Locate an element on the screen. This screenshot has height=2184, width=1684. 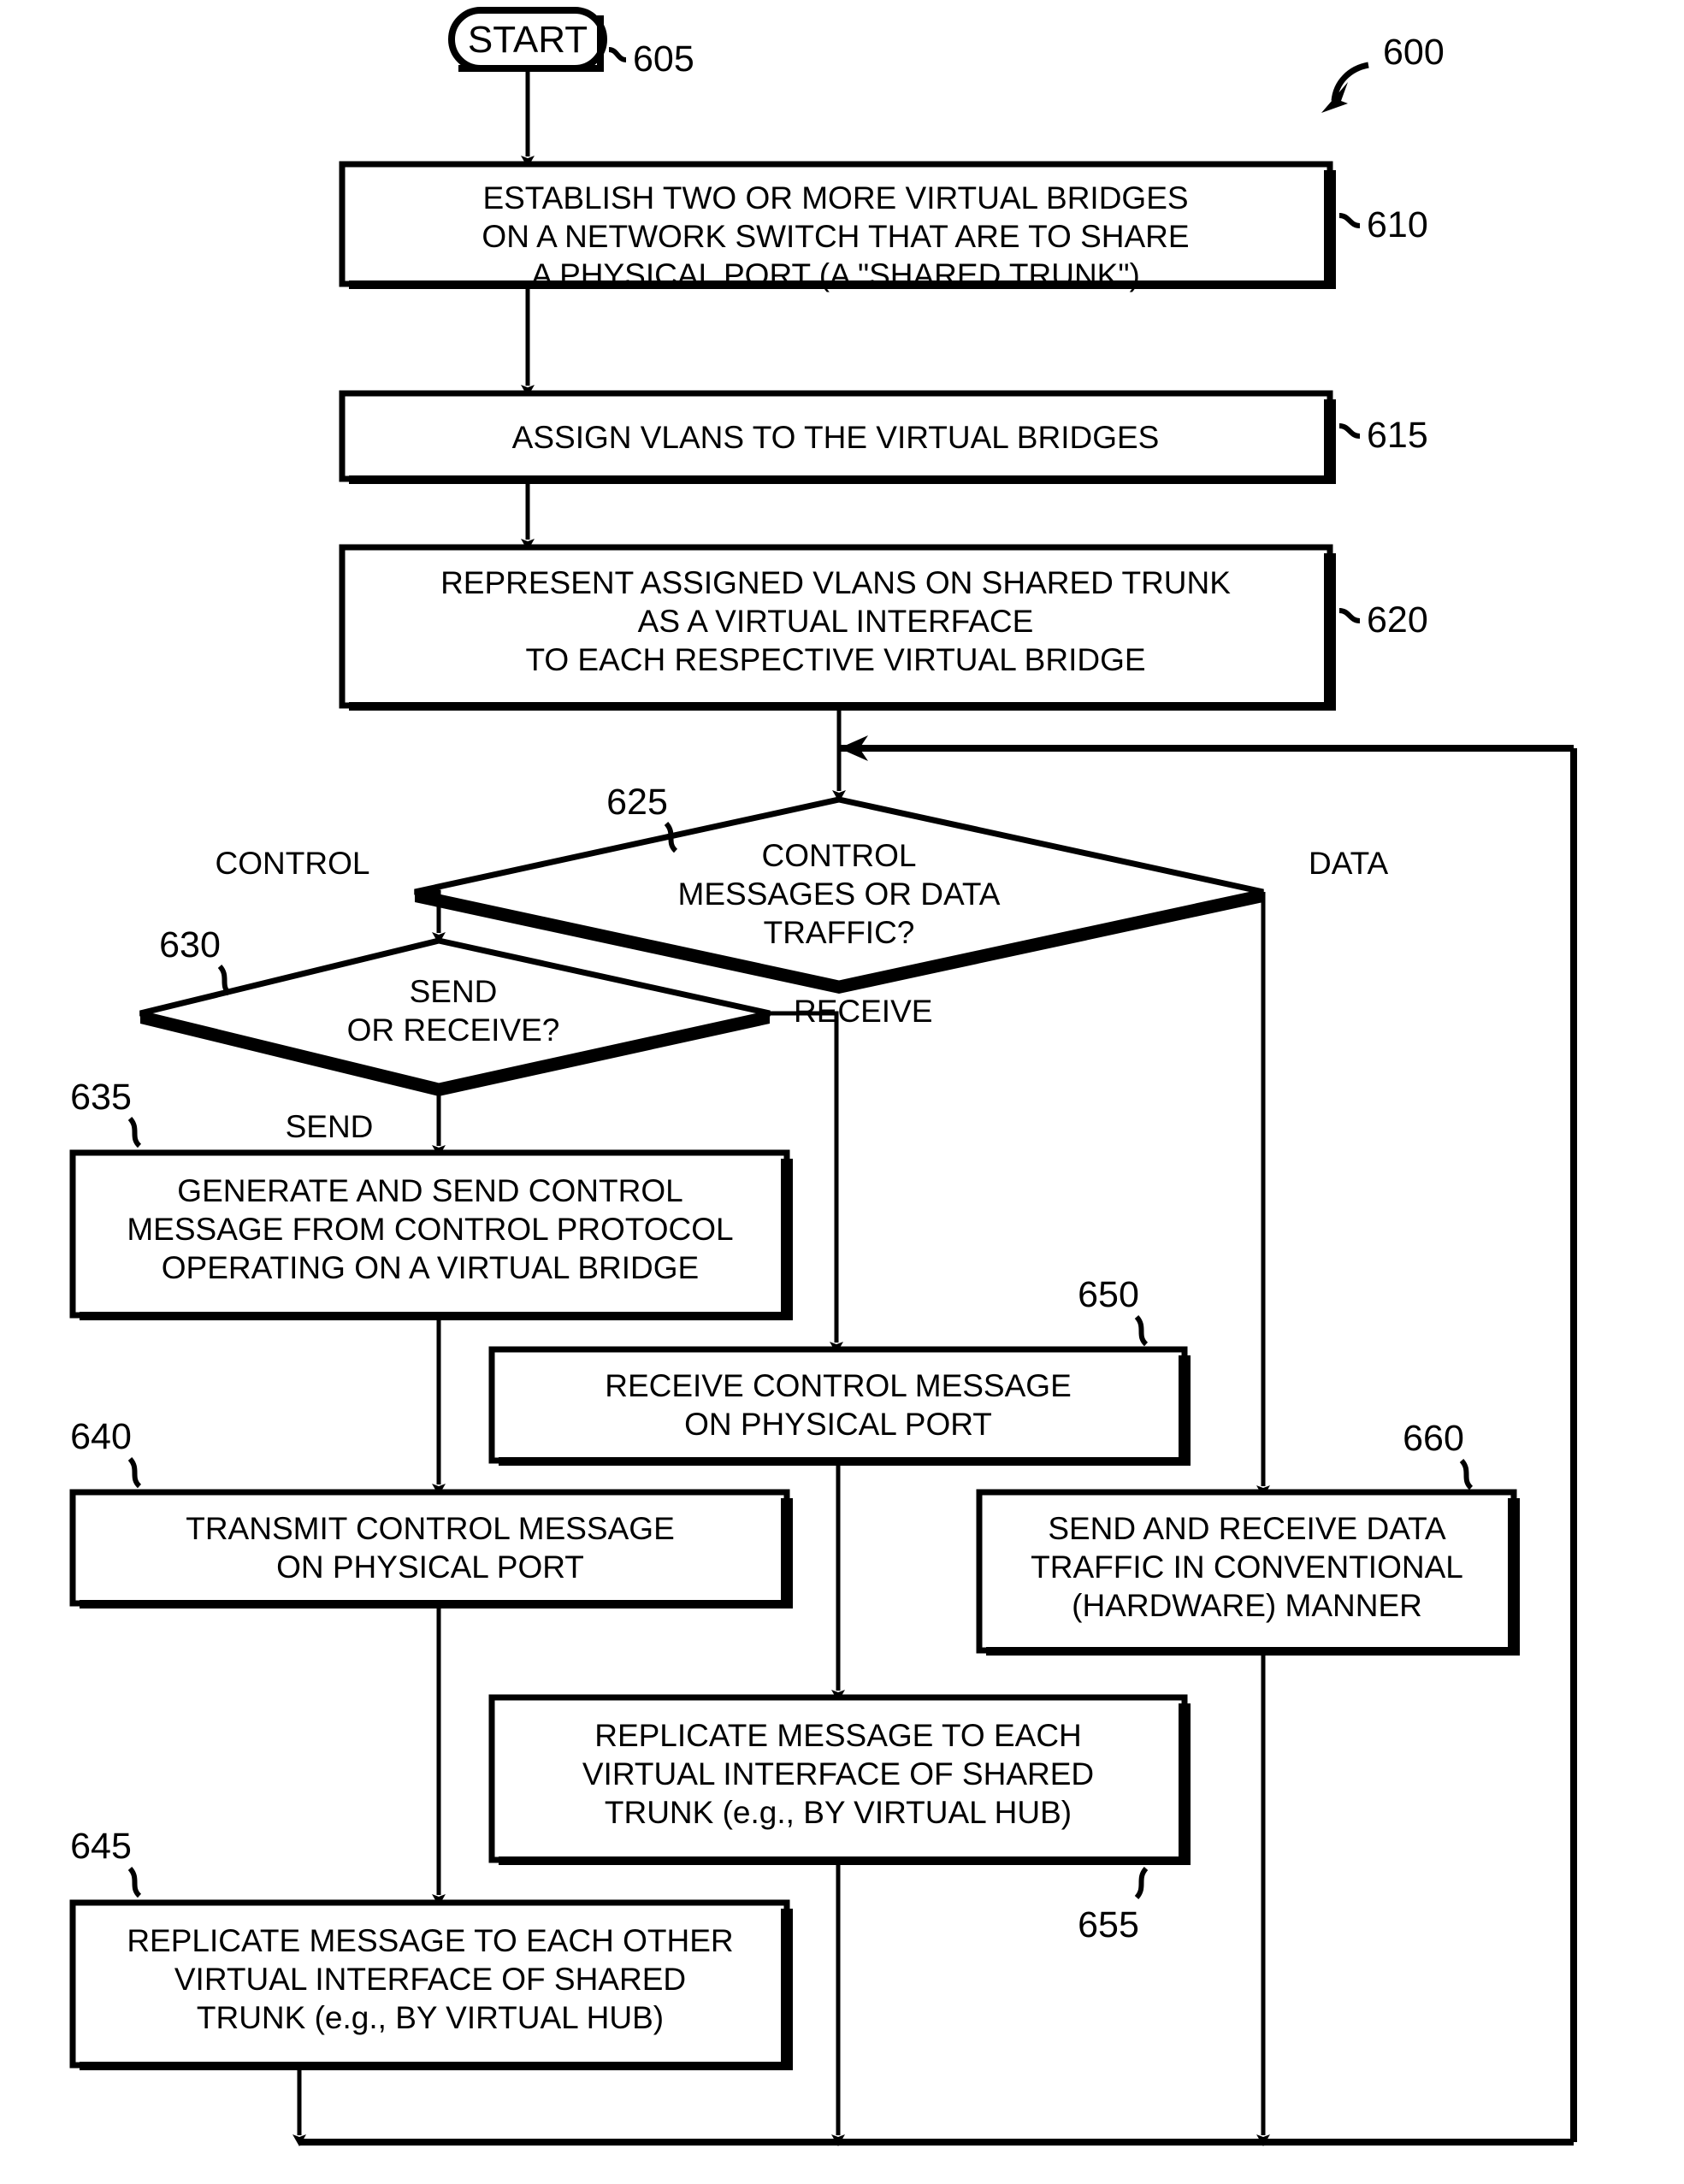
ref-650-label: 650 is located at coordinates (1108, 1294).